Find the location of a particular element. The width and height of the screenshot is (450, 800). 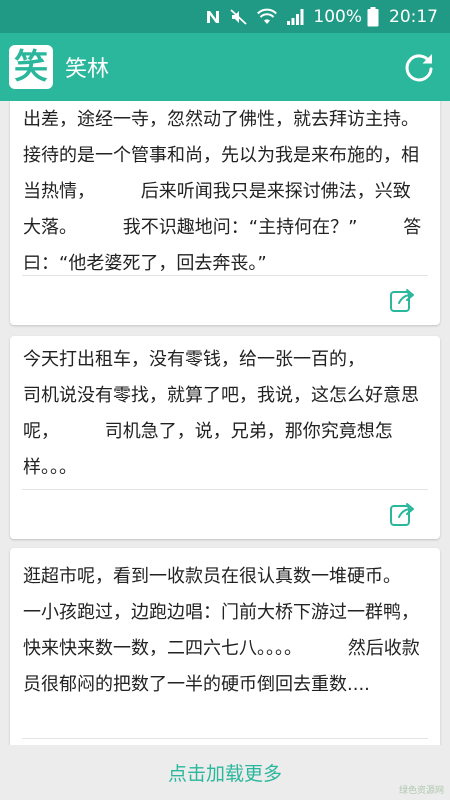

app-bar: 笑 笑林 is located at coordinates (225, 67).